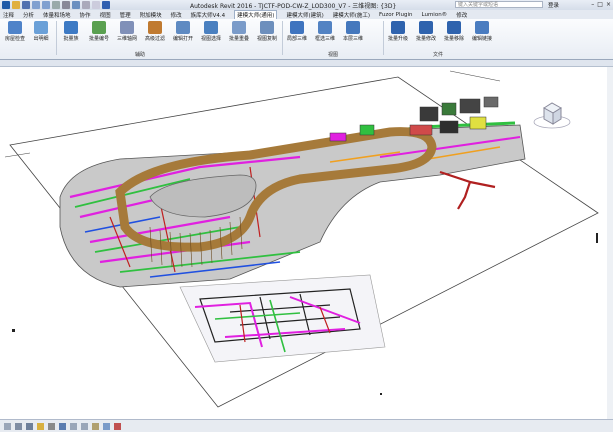 The height and width of the screenshot is (432, 613). I want to click on house-check-button: 房屋检查, so click(15, 31).